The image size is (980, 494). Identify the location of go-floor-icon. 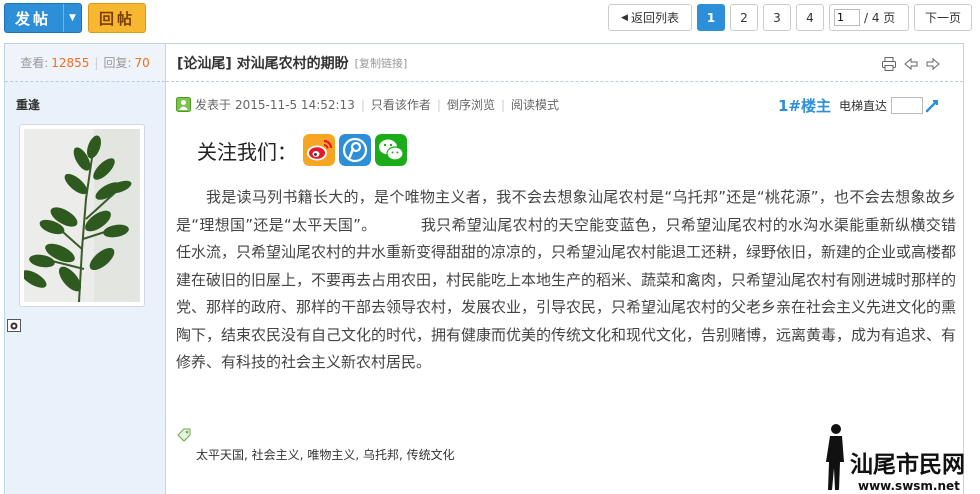
(932, 106).